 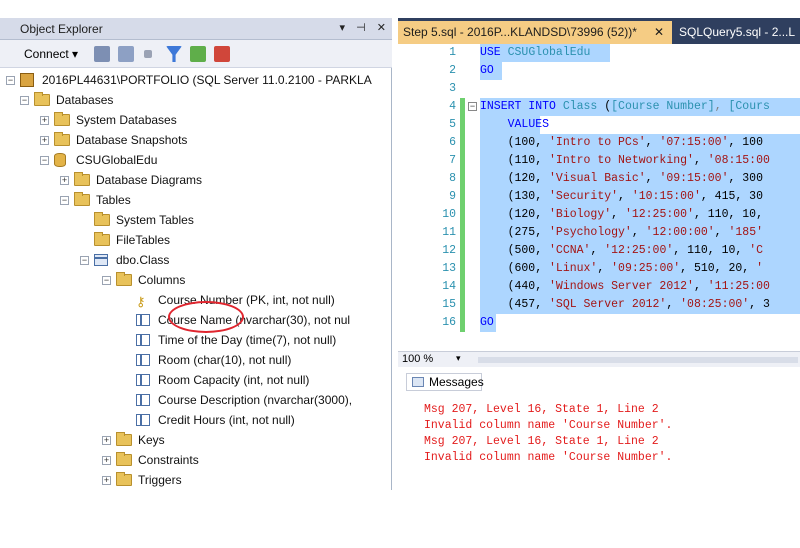 What do you see at coordinates (449, 268) in the screenshot?
I see `line-number: 13` at bounding box center [449, 268].